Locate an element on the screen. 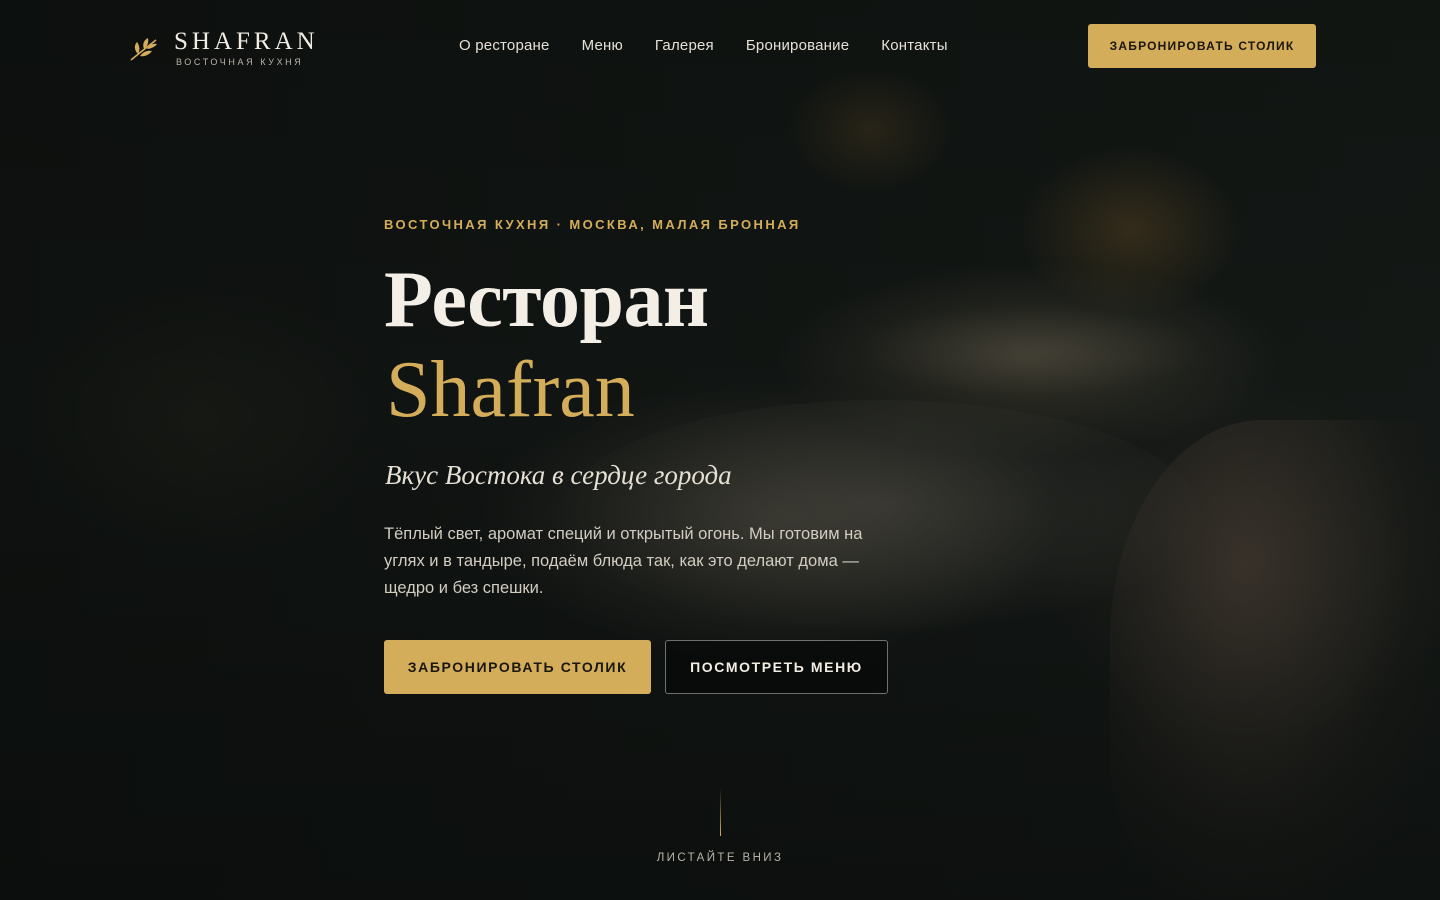 Image resolution: width=1440 pixels, height=900 pixels. scroll-hint-label: ЛИСТАЙТЕ ВНИЗ is located at coordinates (720, 858).